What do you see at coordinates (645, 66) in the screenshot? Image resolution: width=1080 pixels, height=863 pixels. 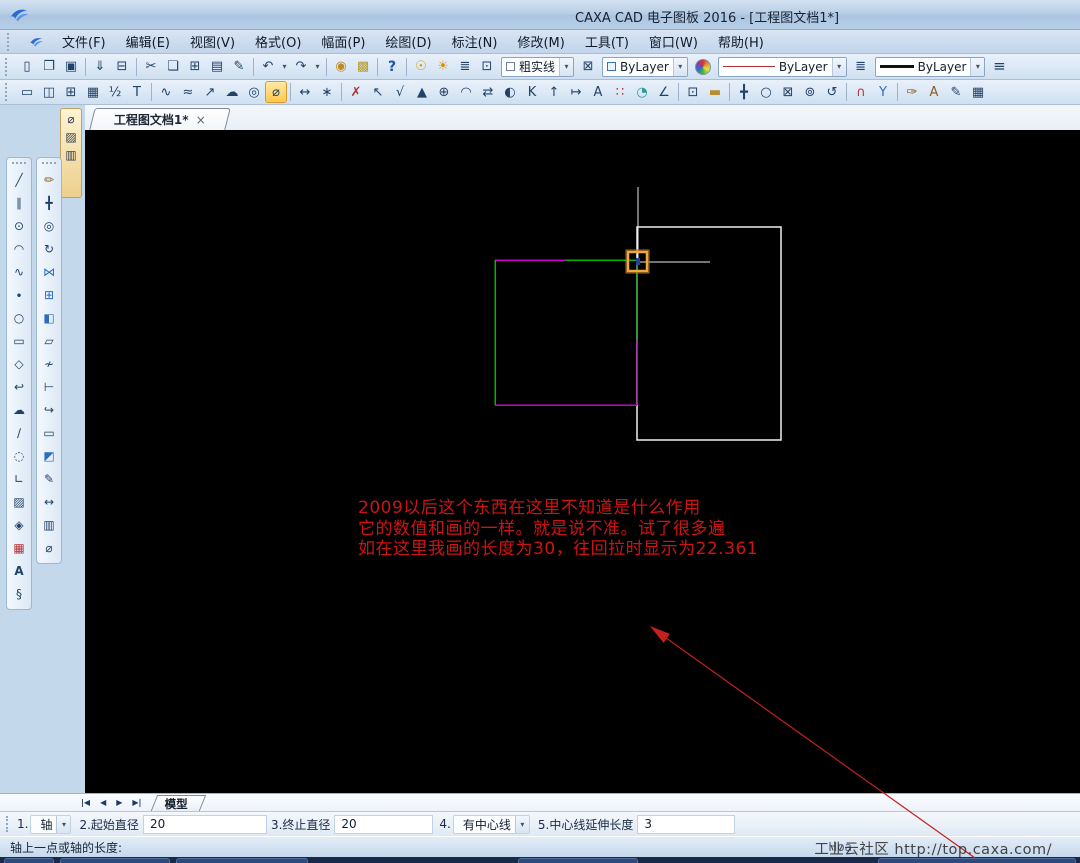 I see `color-combo: ByLayer ▾` at bounding box center [645, 66].